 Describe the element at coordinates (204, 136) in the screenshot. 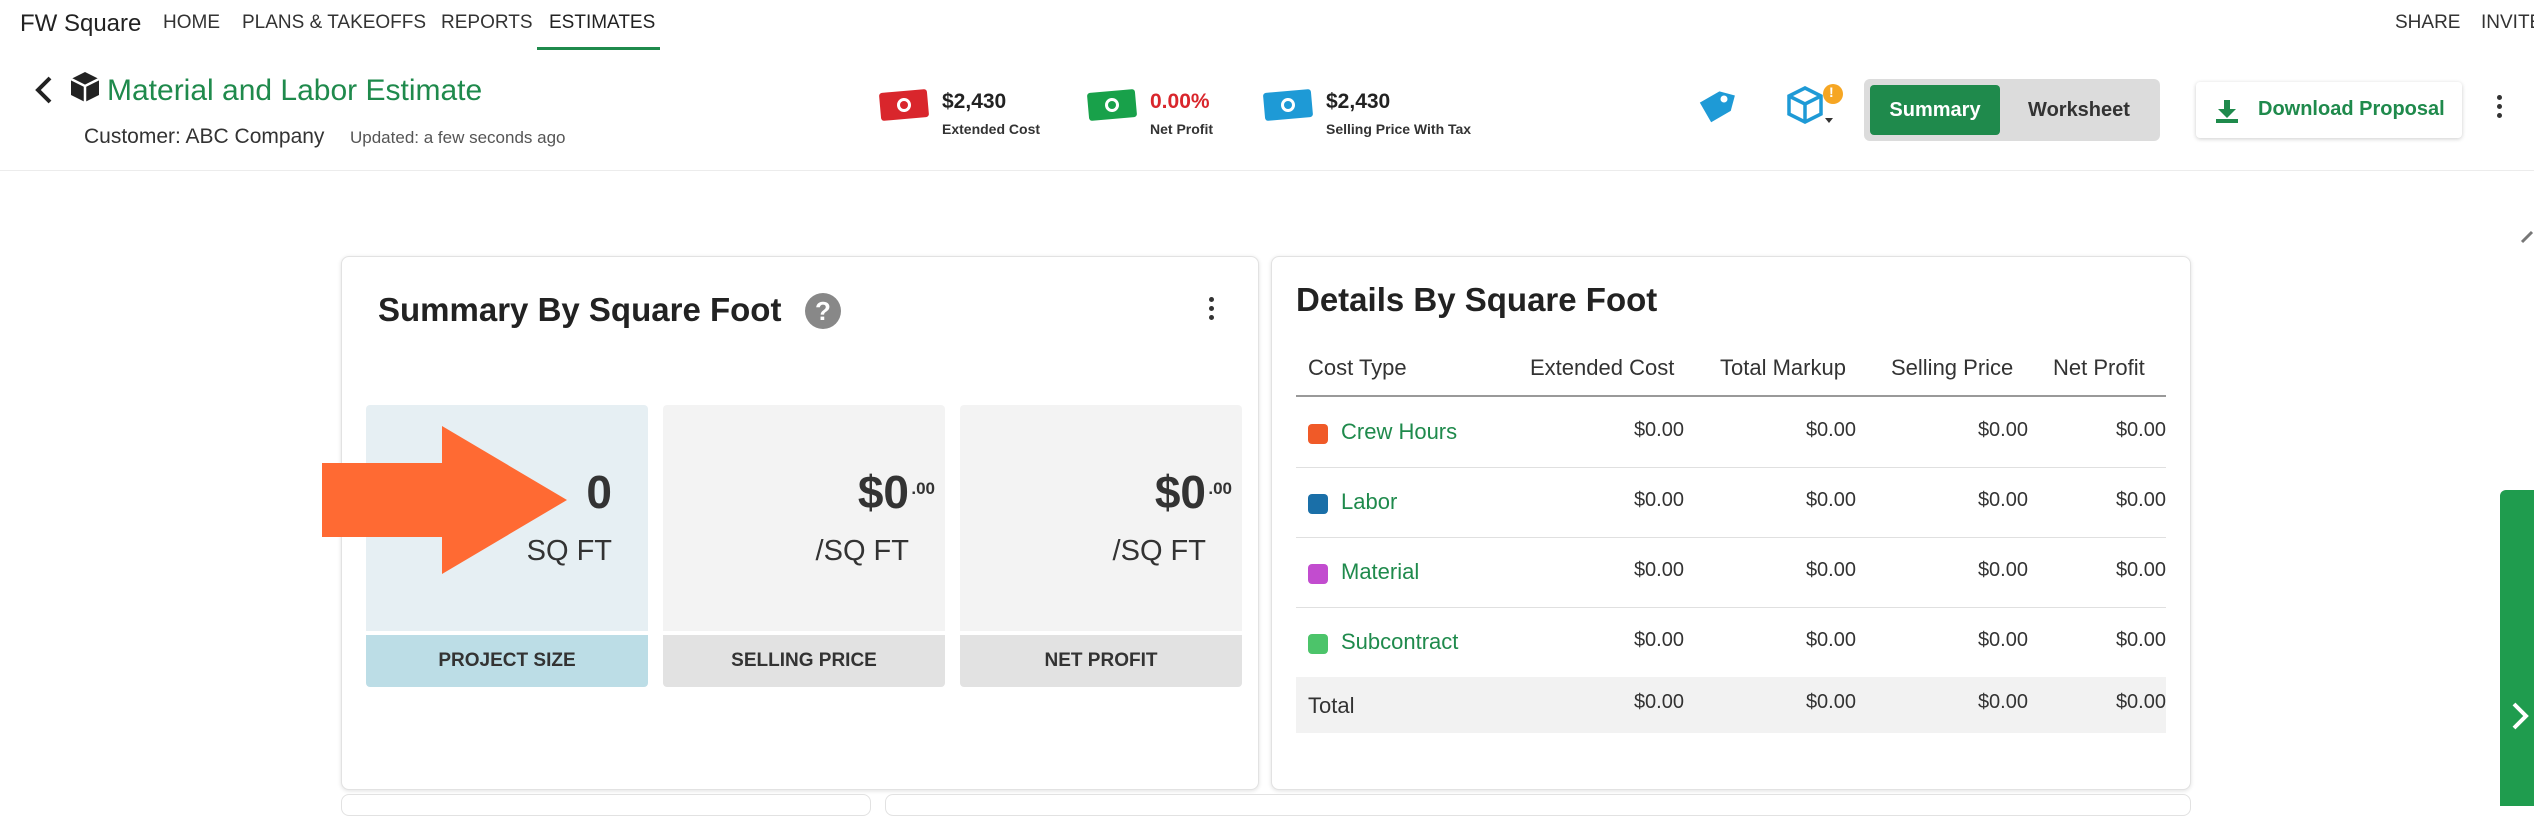

I see `customer-label: Customer: ABC Company` at that location.